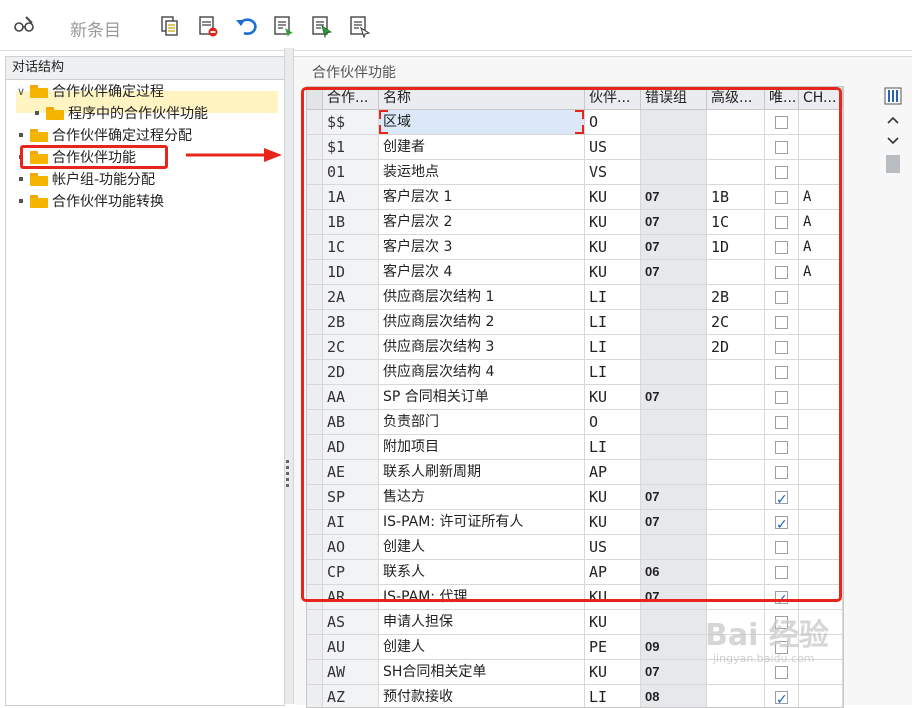  What do you see at coordinates (351, 672) in the screenshot?
I see `cell-partner-function: AW` at bounding box center [351, 672].